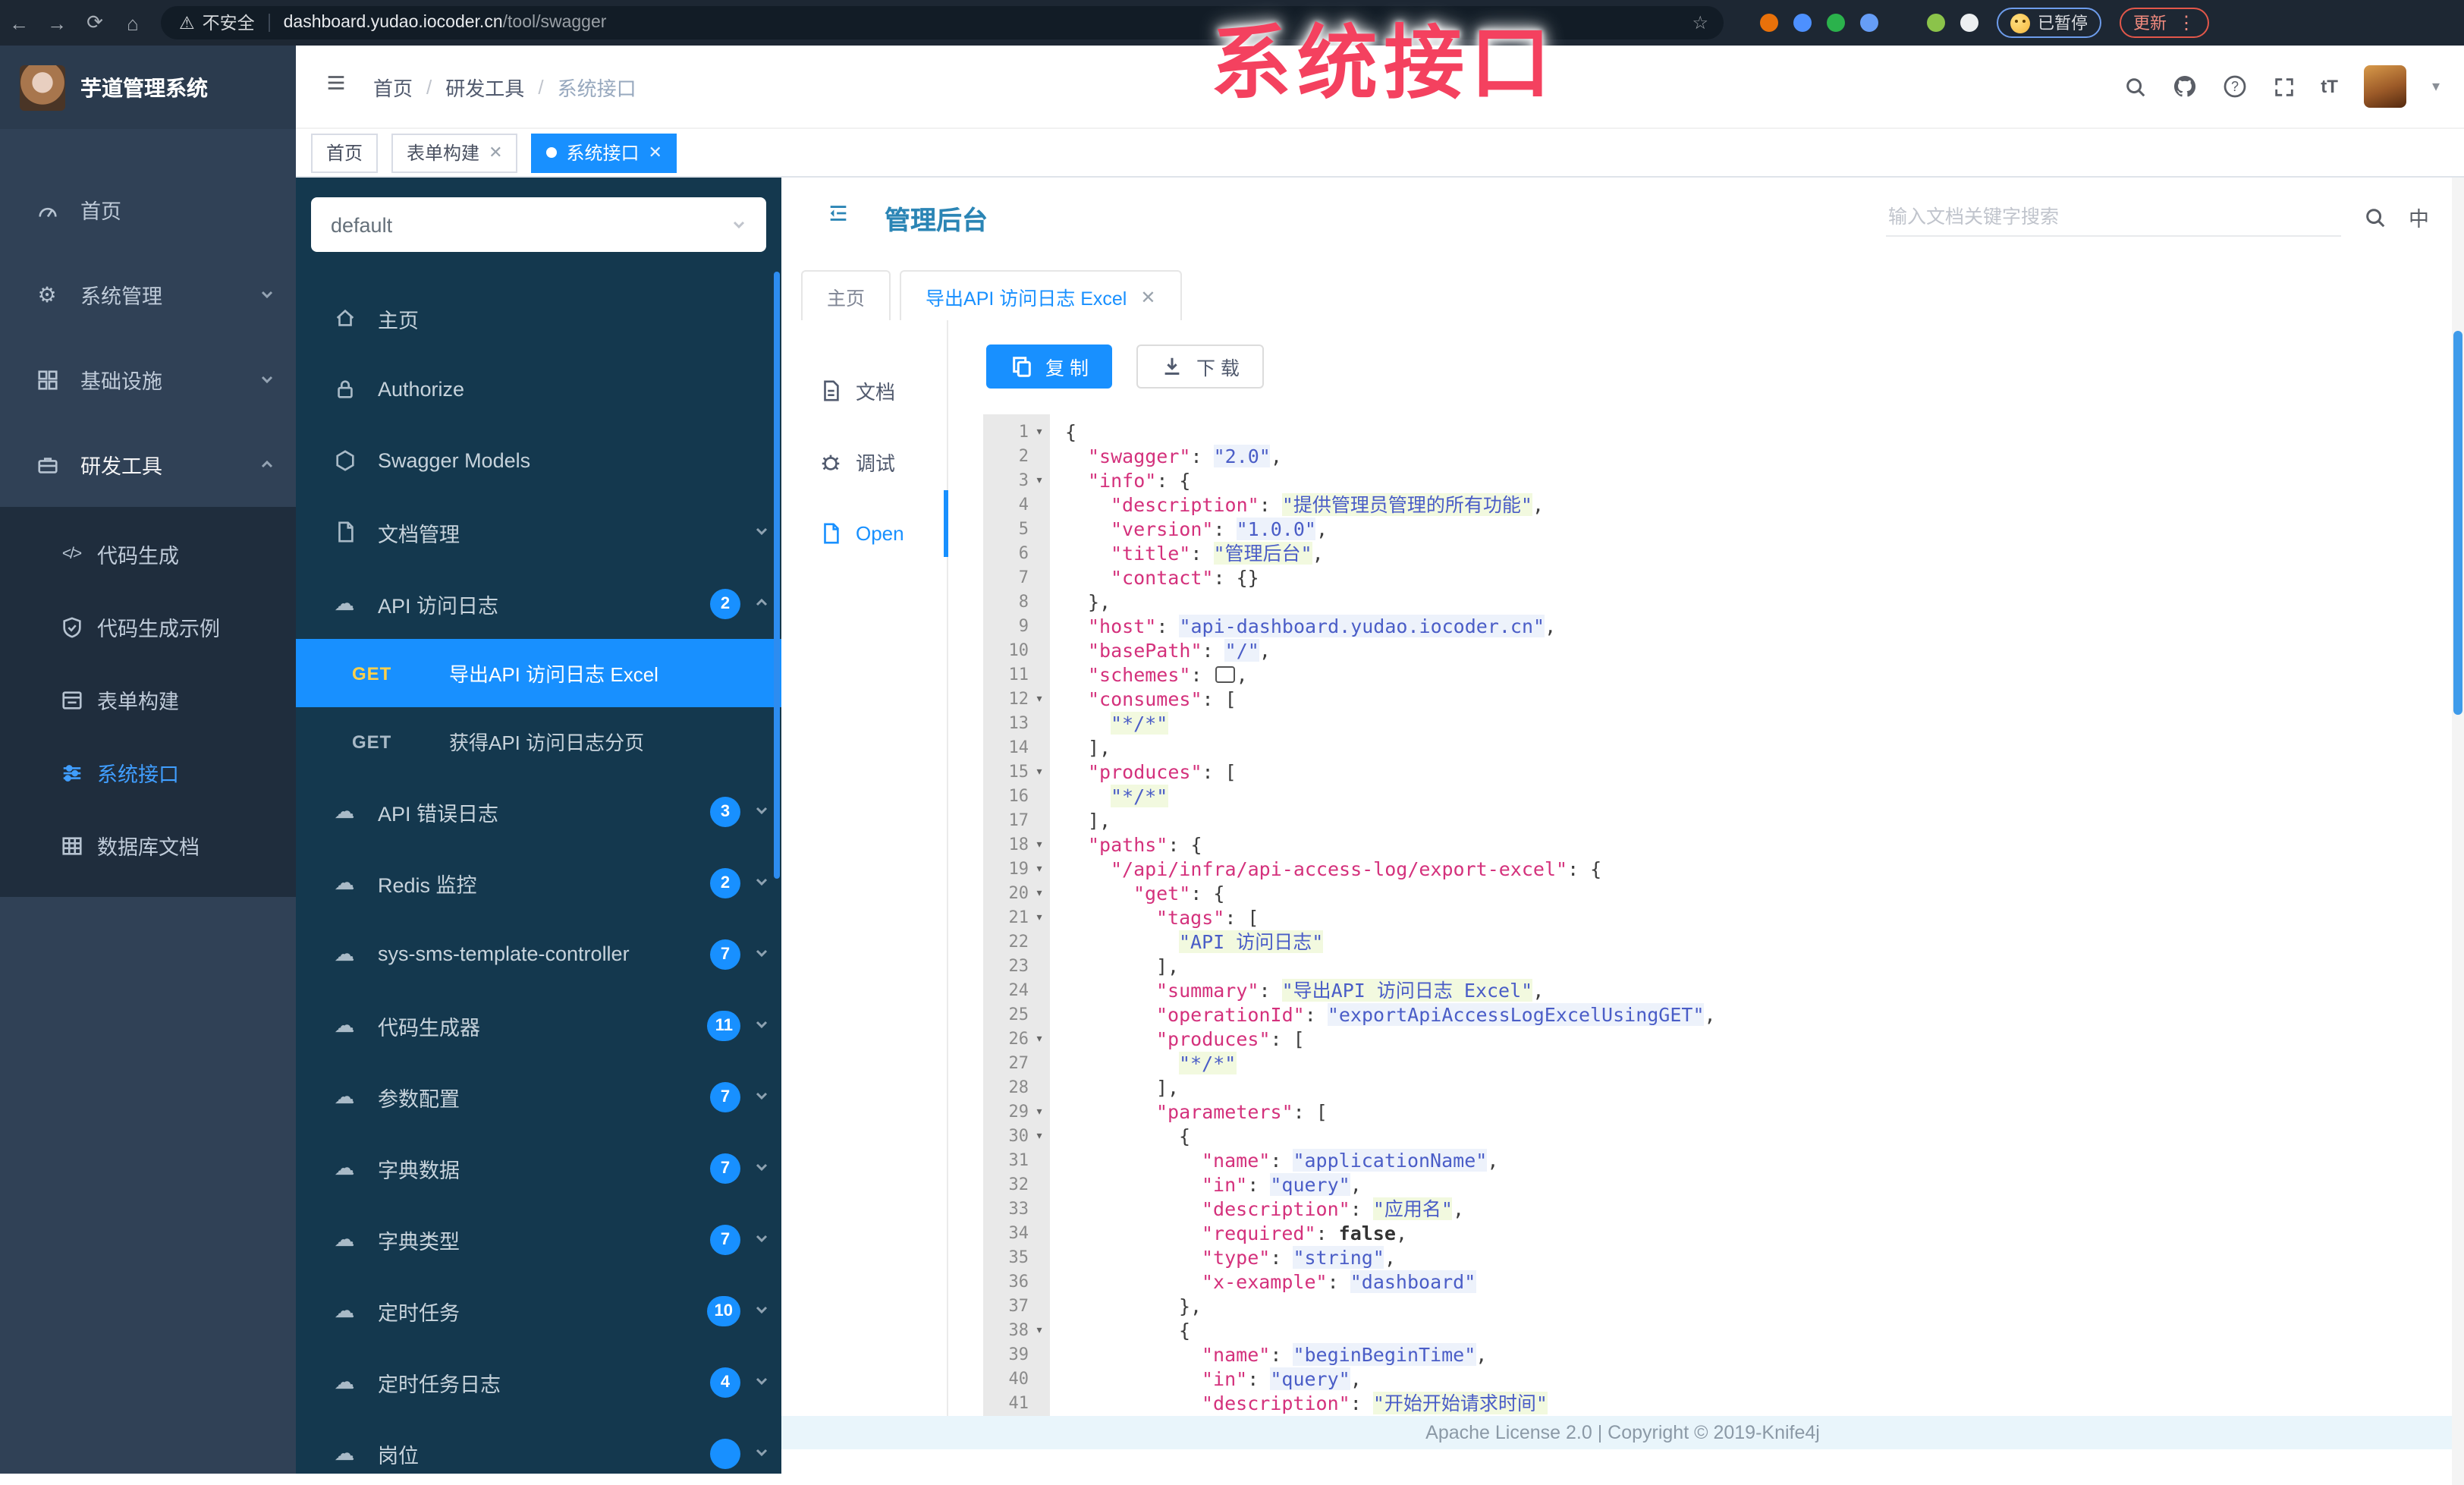 The image size is (2464, 1485). What do you see at coordinates (538, 741) in the screenshot?
I see `api-operation: GET 获得API 访问日志分页` at bounding box center [538, 741].